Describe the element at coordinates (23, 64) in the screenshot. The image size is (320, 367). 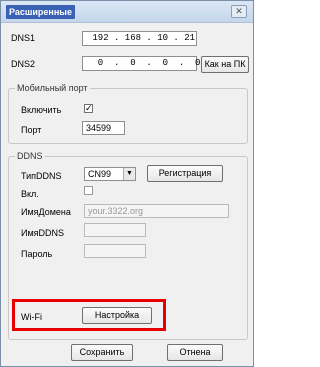
I see `dns2-label: DNS2` at that location.